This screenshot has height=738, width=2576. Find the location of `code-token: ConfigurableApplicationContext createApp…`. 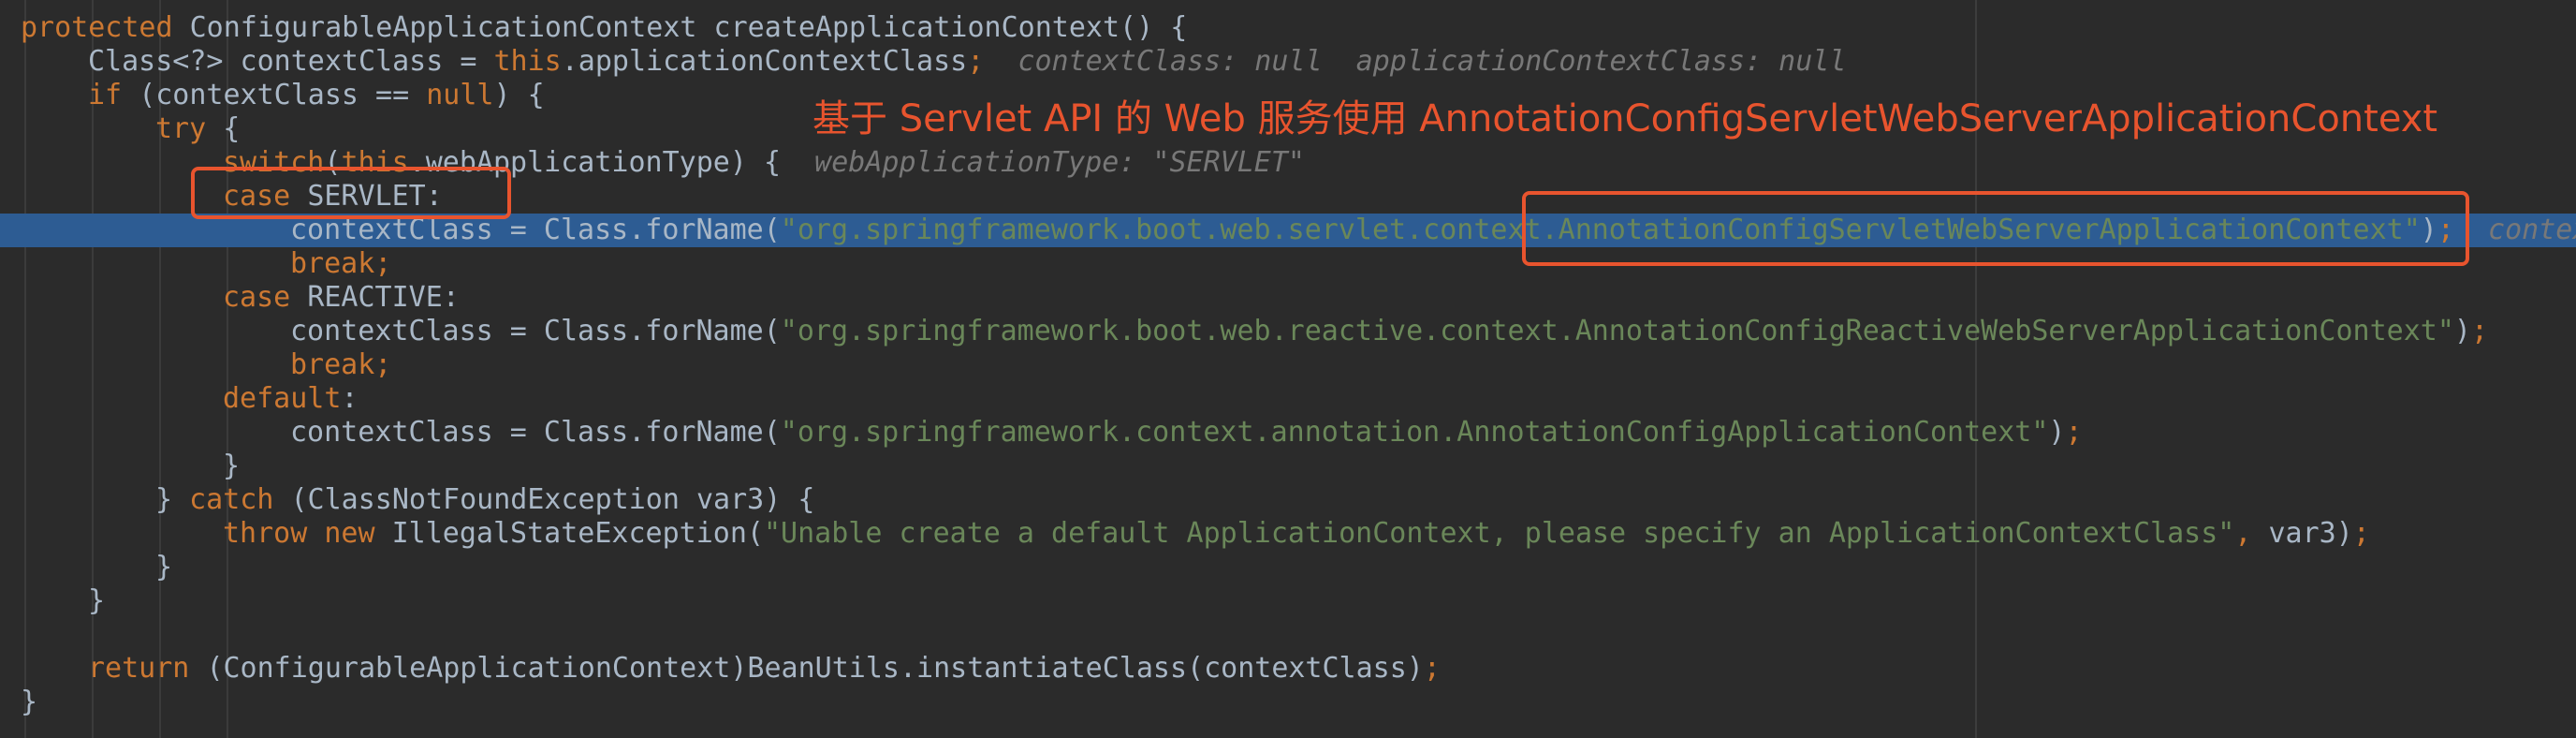

code-token: ConfigurableApplicationContext createApp… is located at coordinates (688, 27).